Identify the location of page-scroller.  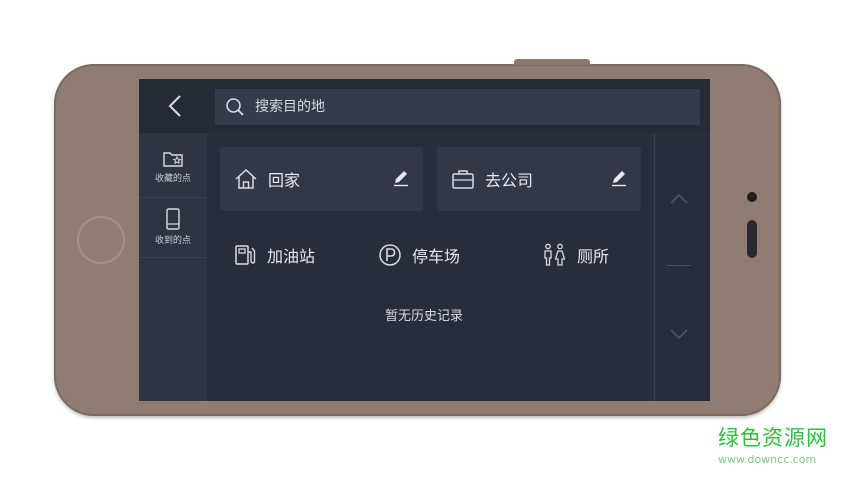
(682, 267).